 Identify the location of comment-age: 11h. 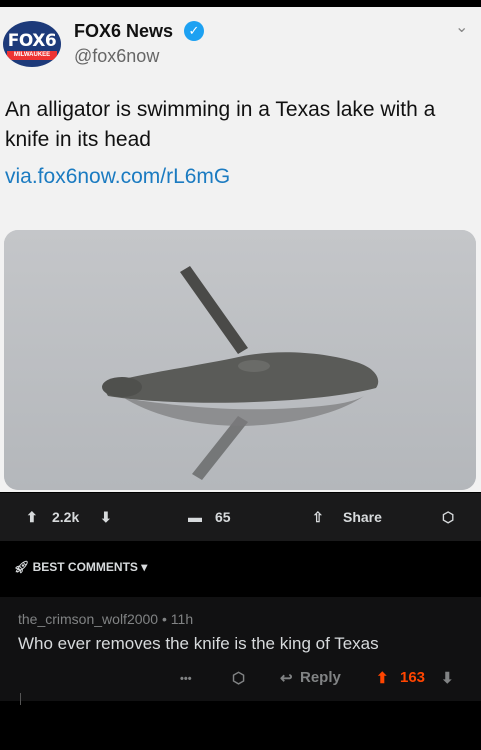
(182, 619).